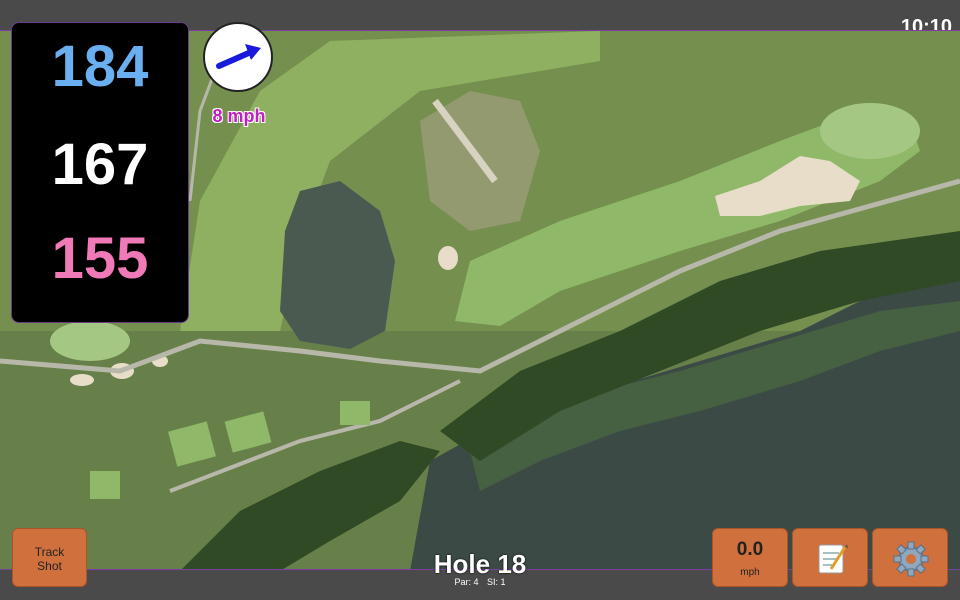 Image resolution: width=960 pixels, height=600 pixels. Describe the element at coordinates (496, 582) in the screenshot. I see `hole-si: SI: 1` at that location.